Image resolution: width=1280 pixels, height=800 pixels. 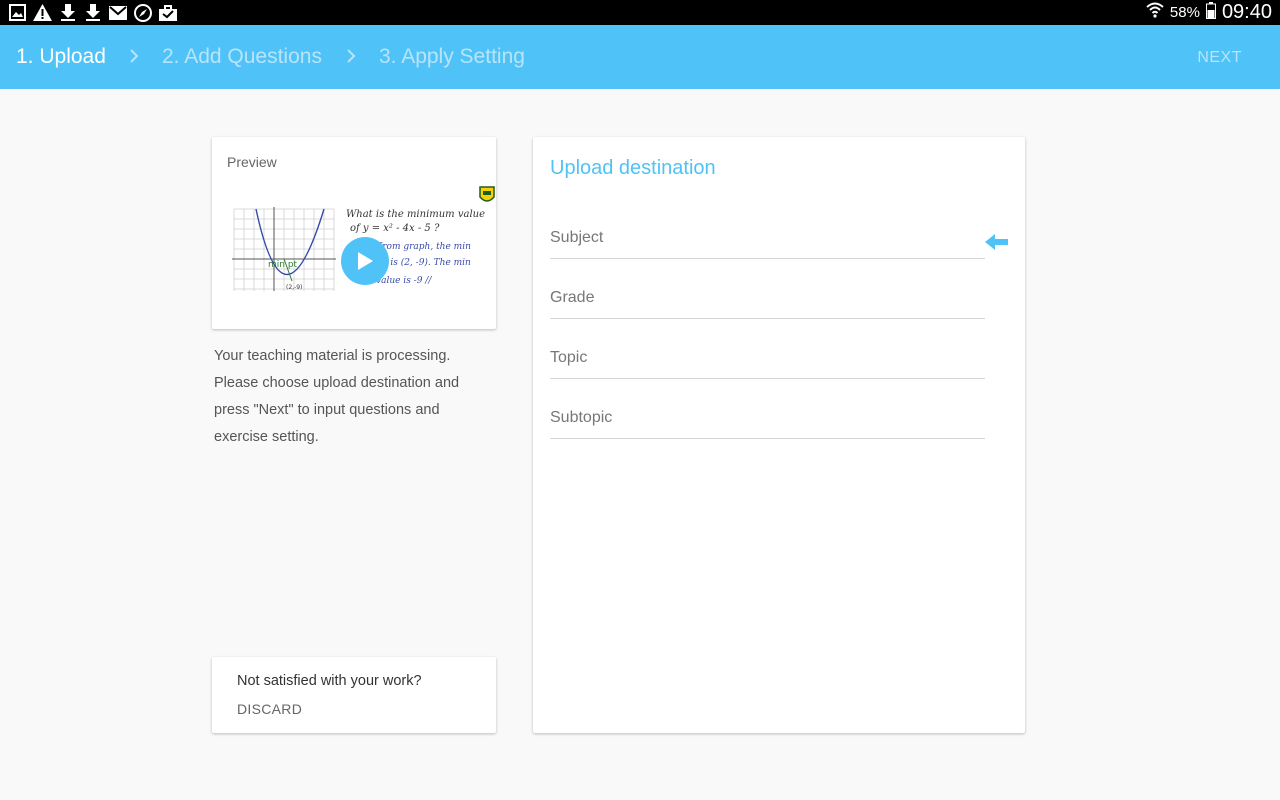 What do you see at coordinates (415, 214) in the screenshot?
I see `handwritten-line: What is the minimum value` at bounding box center [415, 214].